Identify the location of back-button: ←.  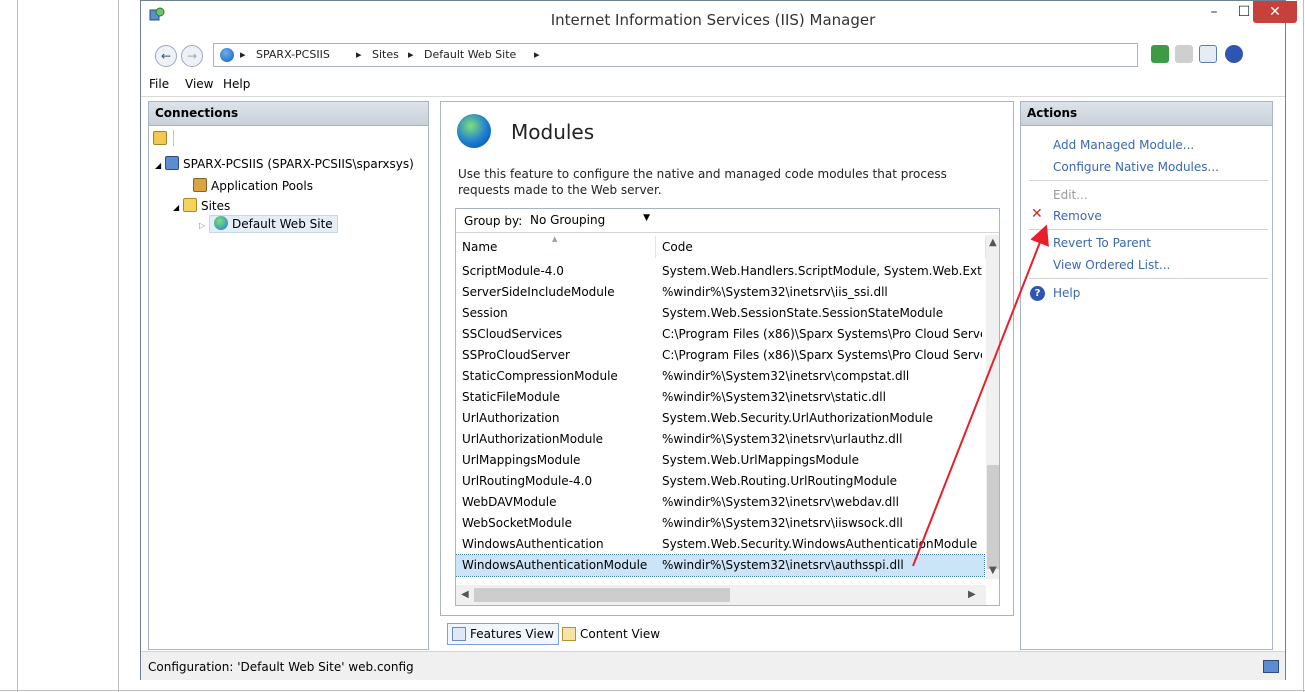
(166, 56).